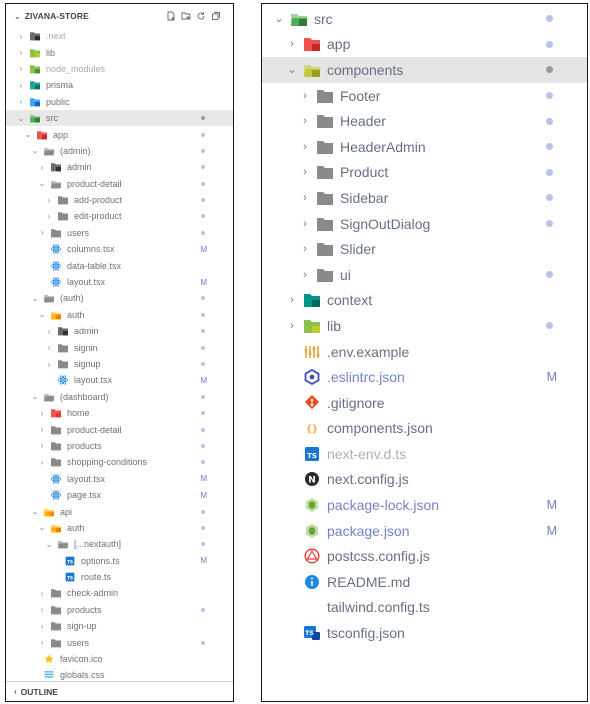 This screenshot has width=590, height=704. What do you see at coordinates (119, 134) in the screenshot?
I see `tree-item-app: ⌄ app` at bounding box center [119, 134].